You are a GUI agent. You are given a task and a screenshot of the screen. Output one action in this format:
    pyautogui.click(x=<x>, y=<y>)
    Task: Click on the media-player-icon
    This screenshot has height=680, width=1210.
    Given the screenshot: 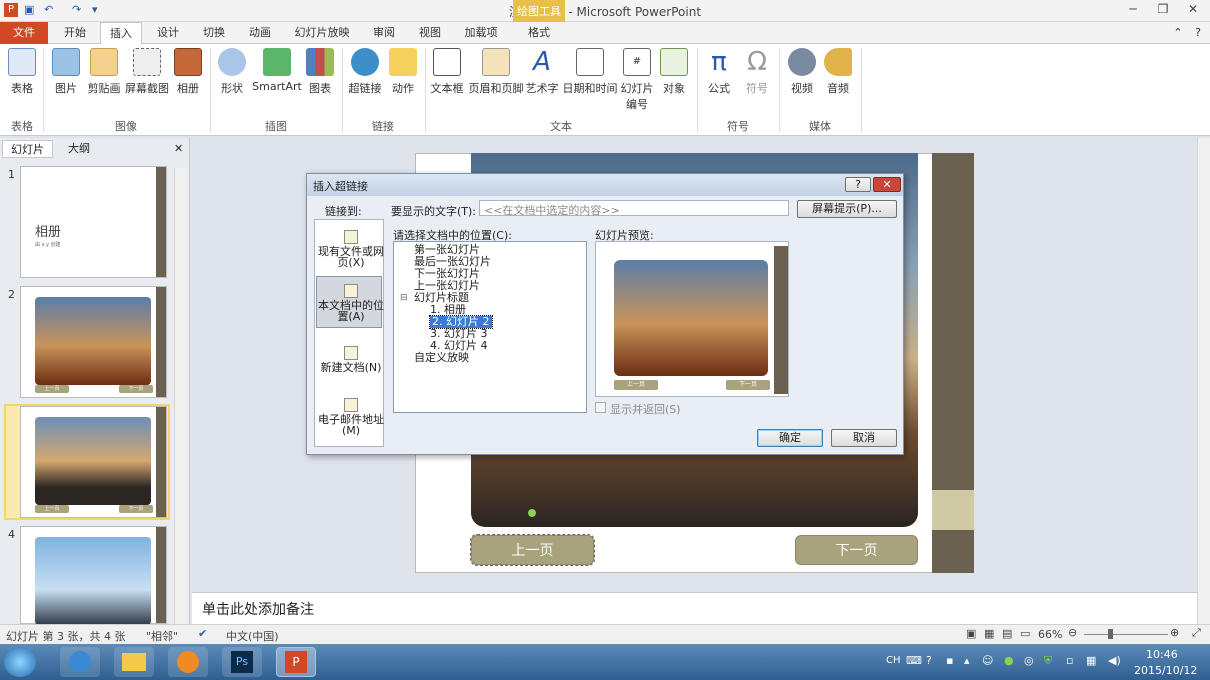 What is the action you would take?
    pyautogui.click(x=188, y=662)
    